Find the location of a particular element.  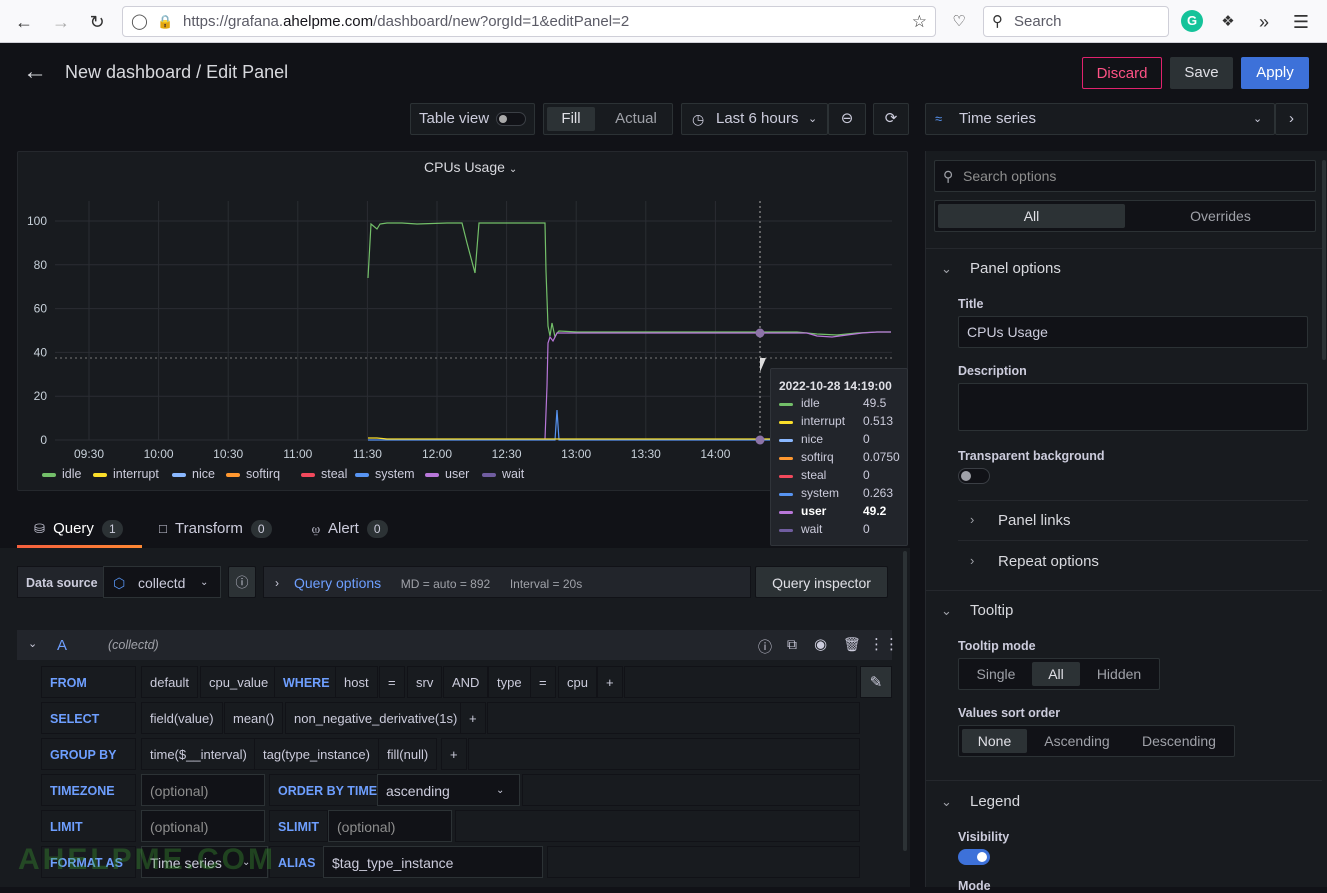

sort-none: None is located at coordinates (994, 741).